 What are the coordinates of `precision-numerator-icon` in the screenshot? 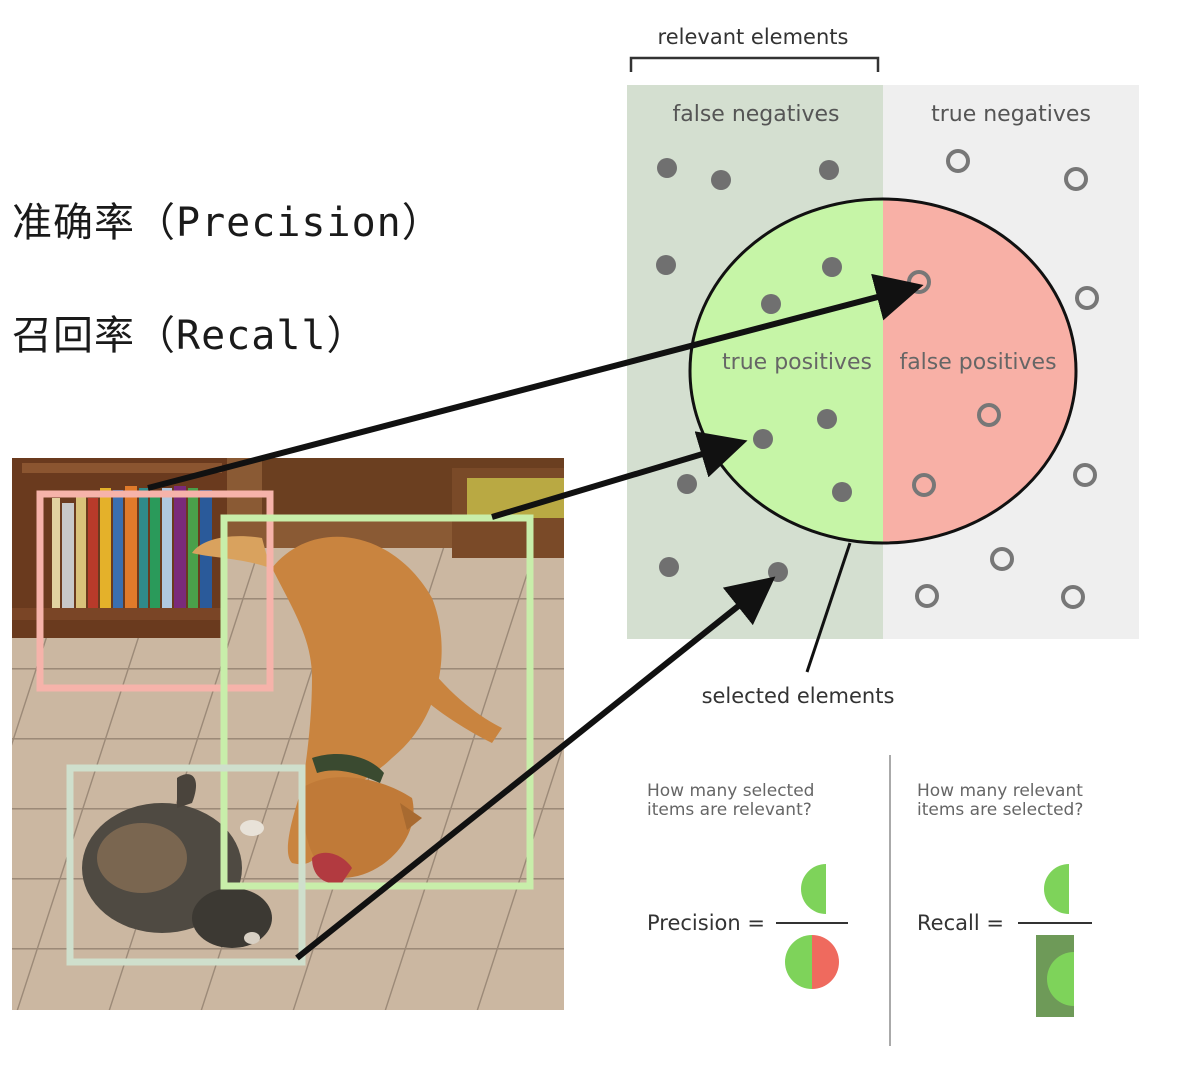 It's located at (813, 889).